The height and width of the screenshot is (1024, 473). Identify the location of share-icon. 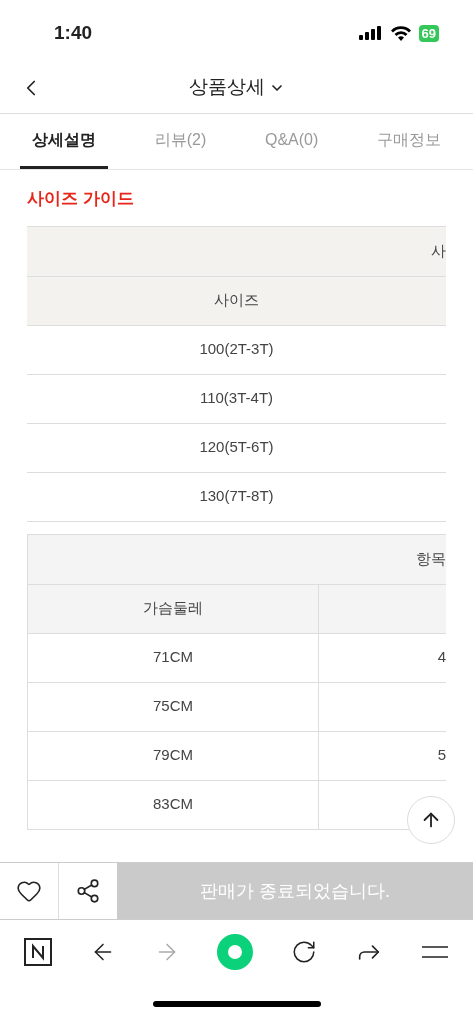
(88, 891).